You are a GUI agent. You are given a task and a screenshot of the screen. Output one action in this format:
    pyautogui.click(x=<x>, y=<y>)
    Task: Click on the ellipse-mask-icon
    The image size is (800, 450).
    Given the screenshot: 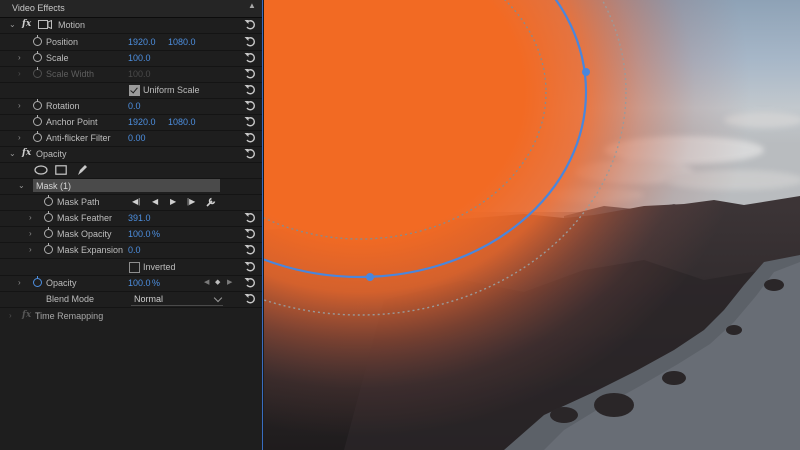 What is the action you would take?
    pyautogui.click(x=41, y=171)
    